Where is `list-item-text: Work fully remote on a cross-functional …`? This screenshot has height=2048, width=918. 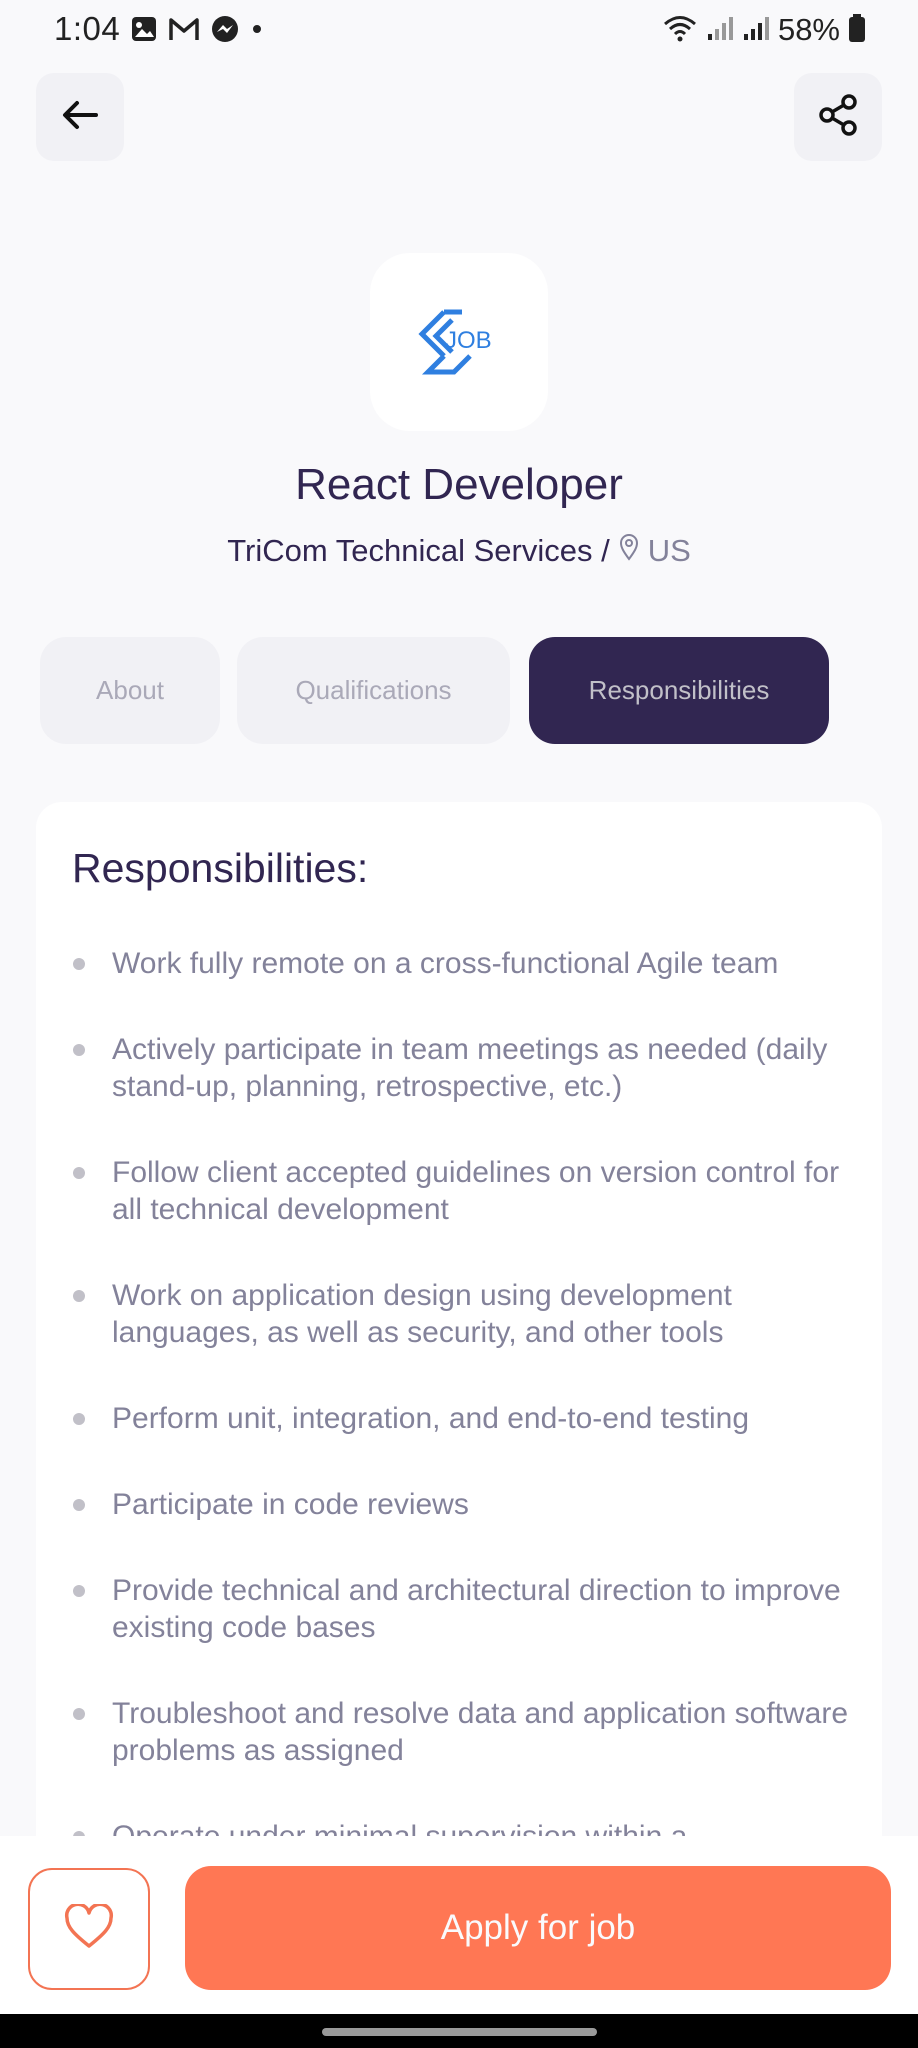 list-item-text: Work fully remote on a cross-functional … is located at coordinates (445, 963).